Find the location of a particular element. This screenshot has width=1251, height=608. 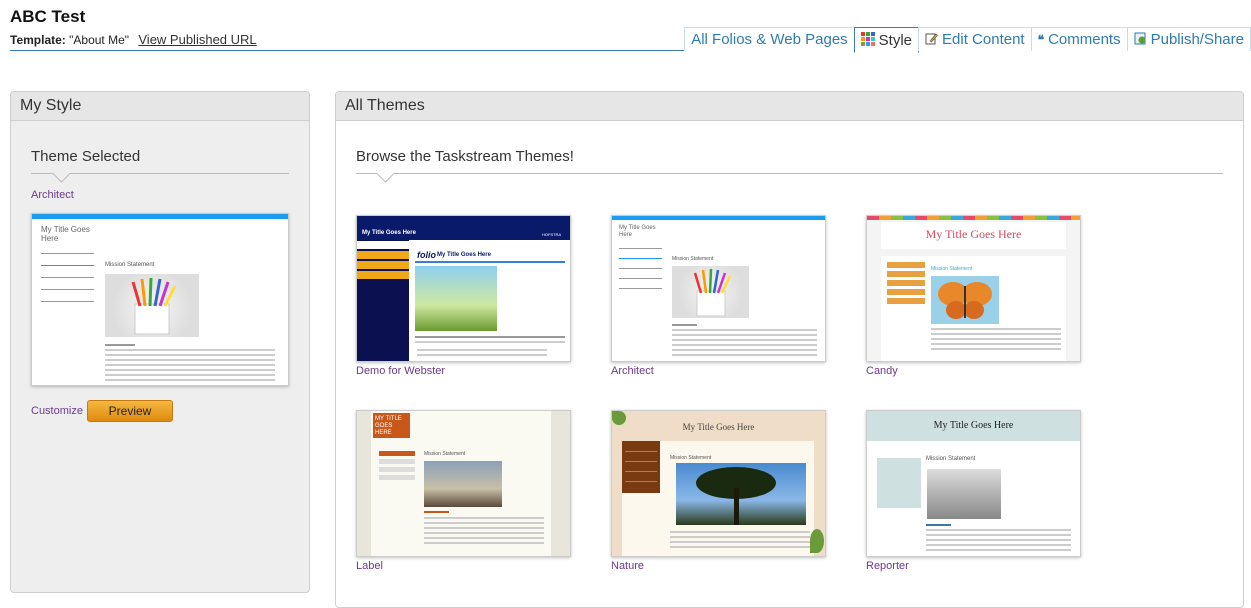

theme-name-demo-webster: Demo for Webster is located at coordinates (400, 371).